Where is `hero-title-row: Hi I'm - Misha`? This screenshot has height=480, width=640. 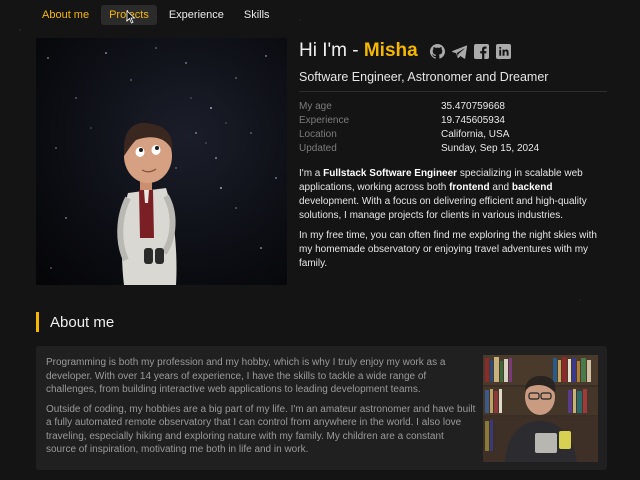 hero-title-row: Hi I'm - Misha is located at coordinates (405, 51).